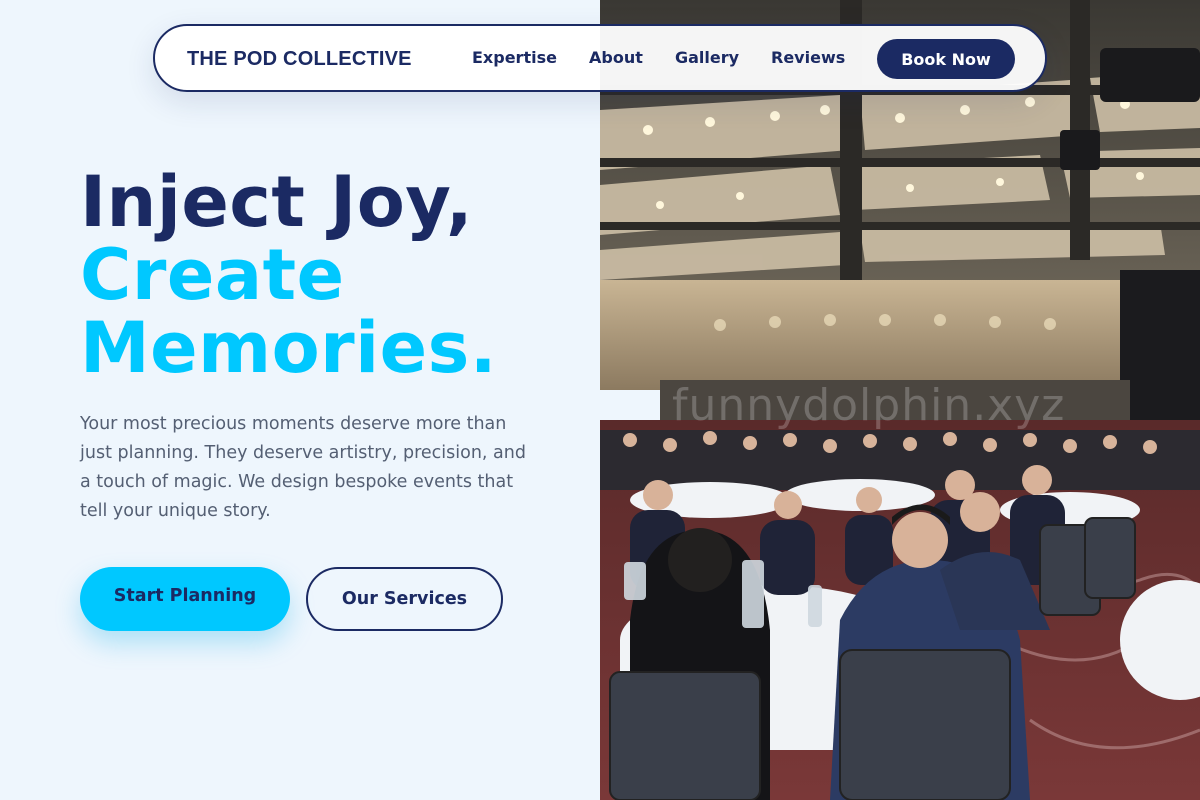  I want to click on book-now-button: Book Now, so click(946, 59).